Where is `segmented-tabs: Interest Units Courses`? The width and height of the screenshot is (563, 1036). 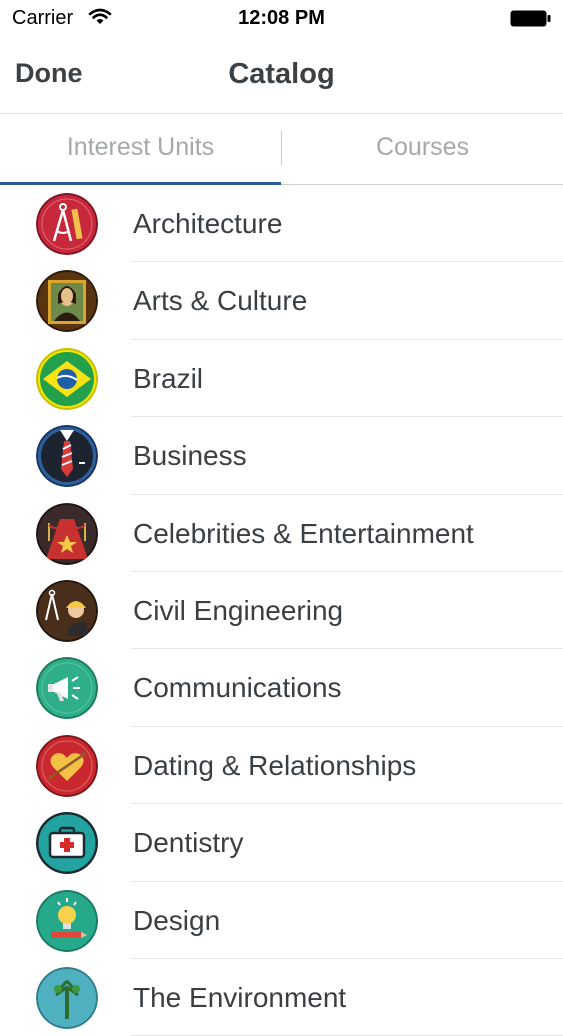 segmented-tabs: Interest Units Courses is located at coordinates (281, 149).